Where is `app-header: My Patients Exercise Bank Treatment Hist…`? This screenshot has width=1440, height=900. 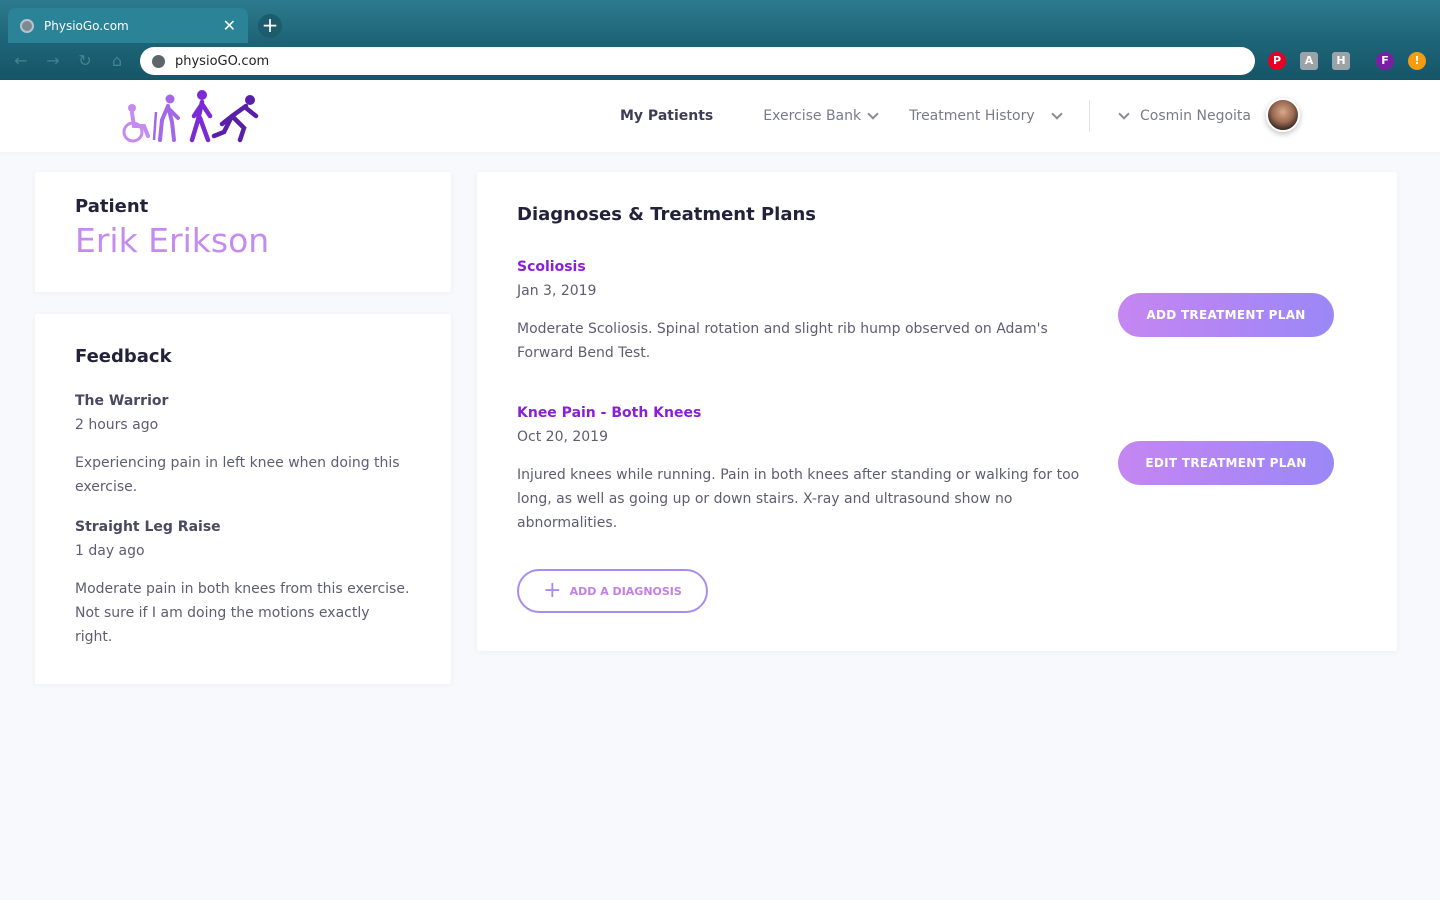 app-header: My Patients Exercise Bank Treatment Hist… is located at coordinates (720, 116).